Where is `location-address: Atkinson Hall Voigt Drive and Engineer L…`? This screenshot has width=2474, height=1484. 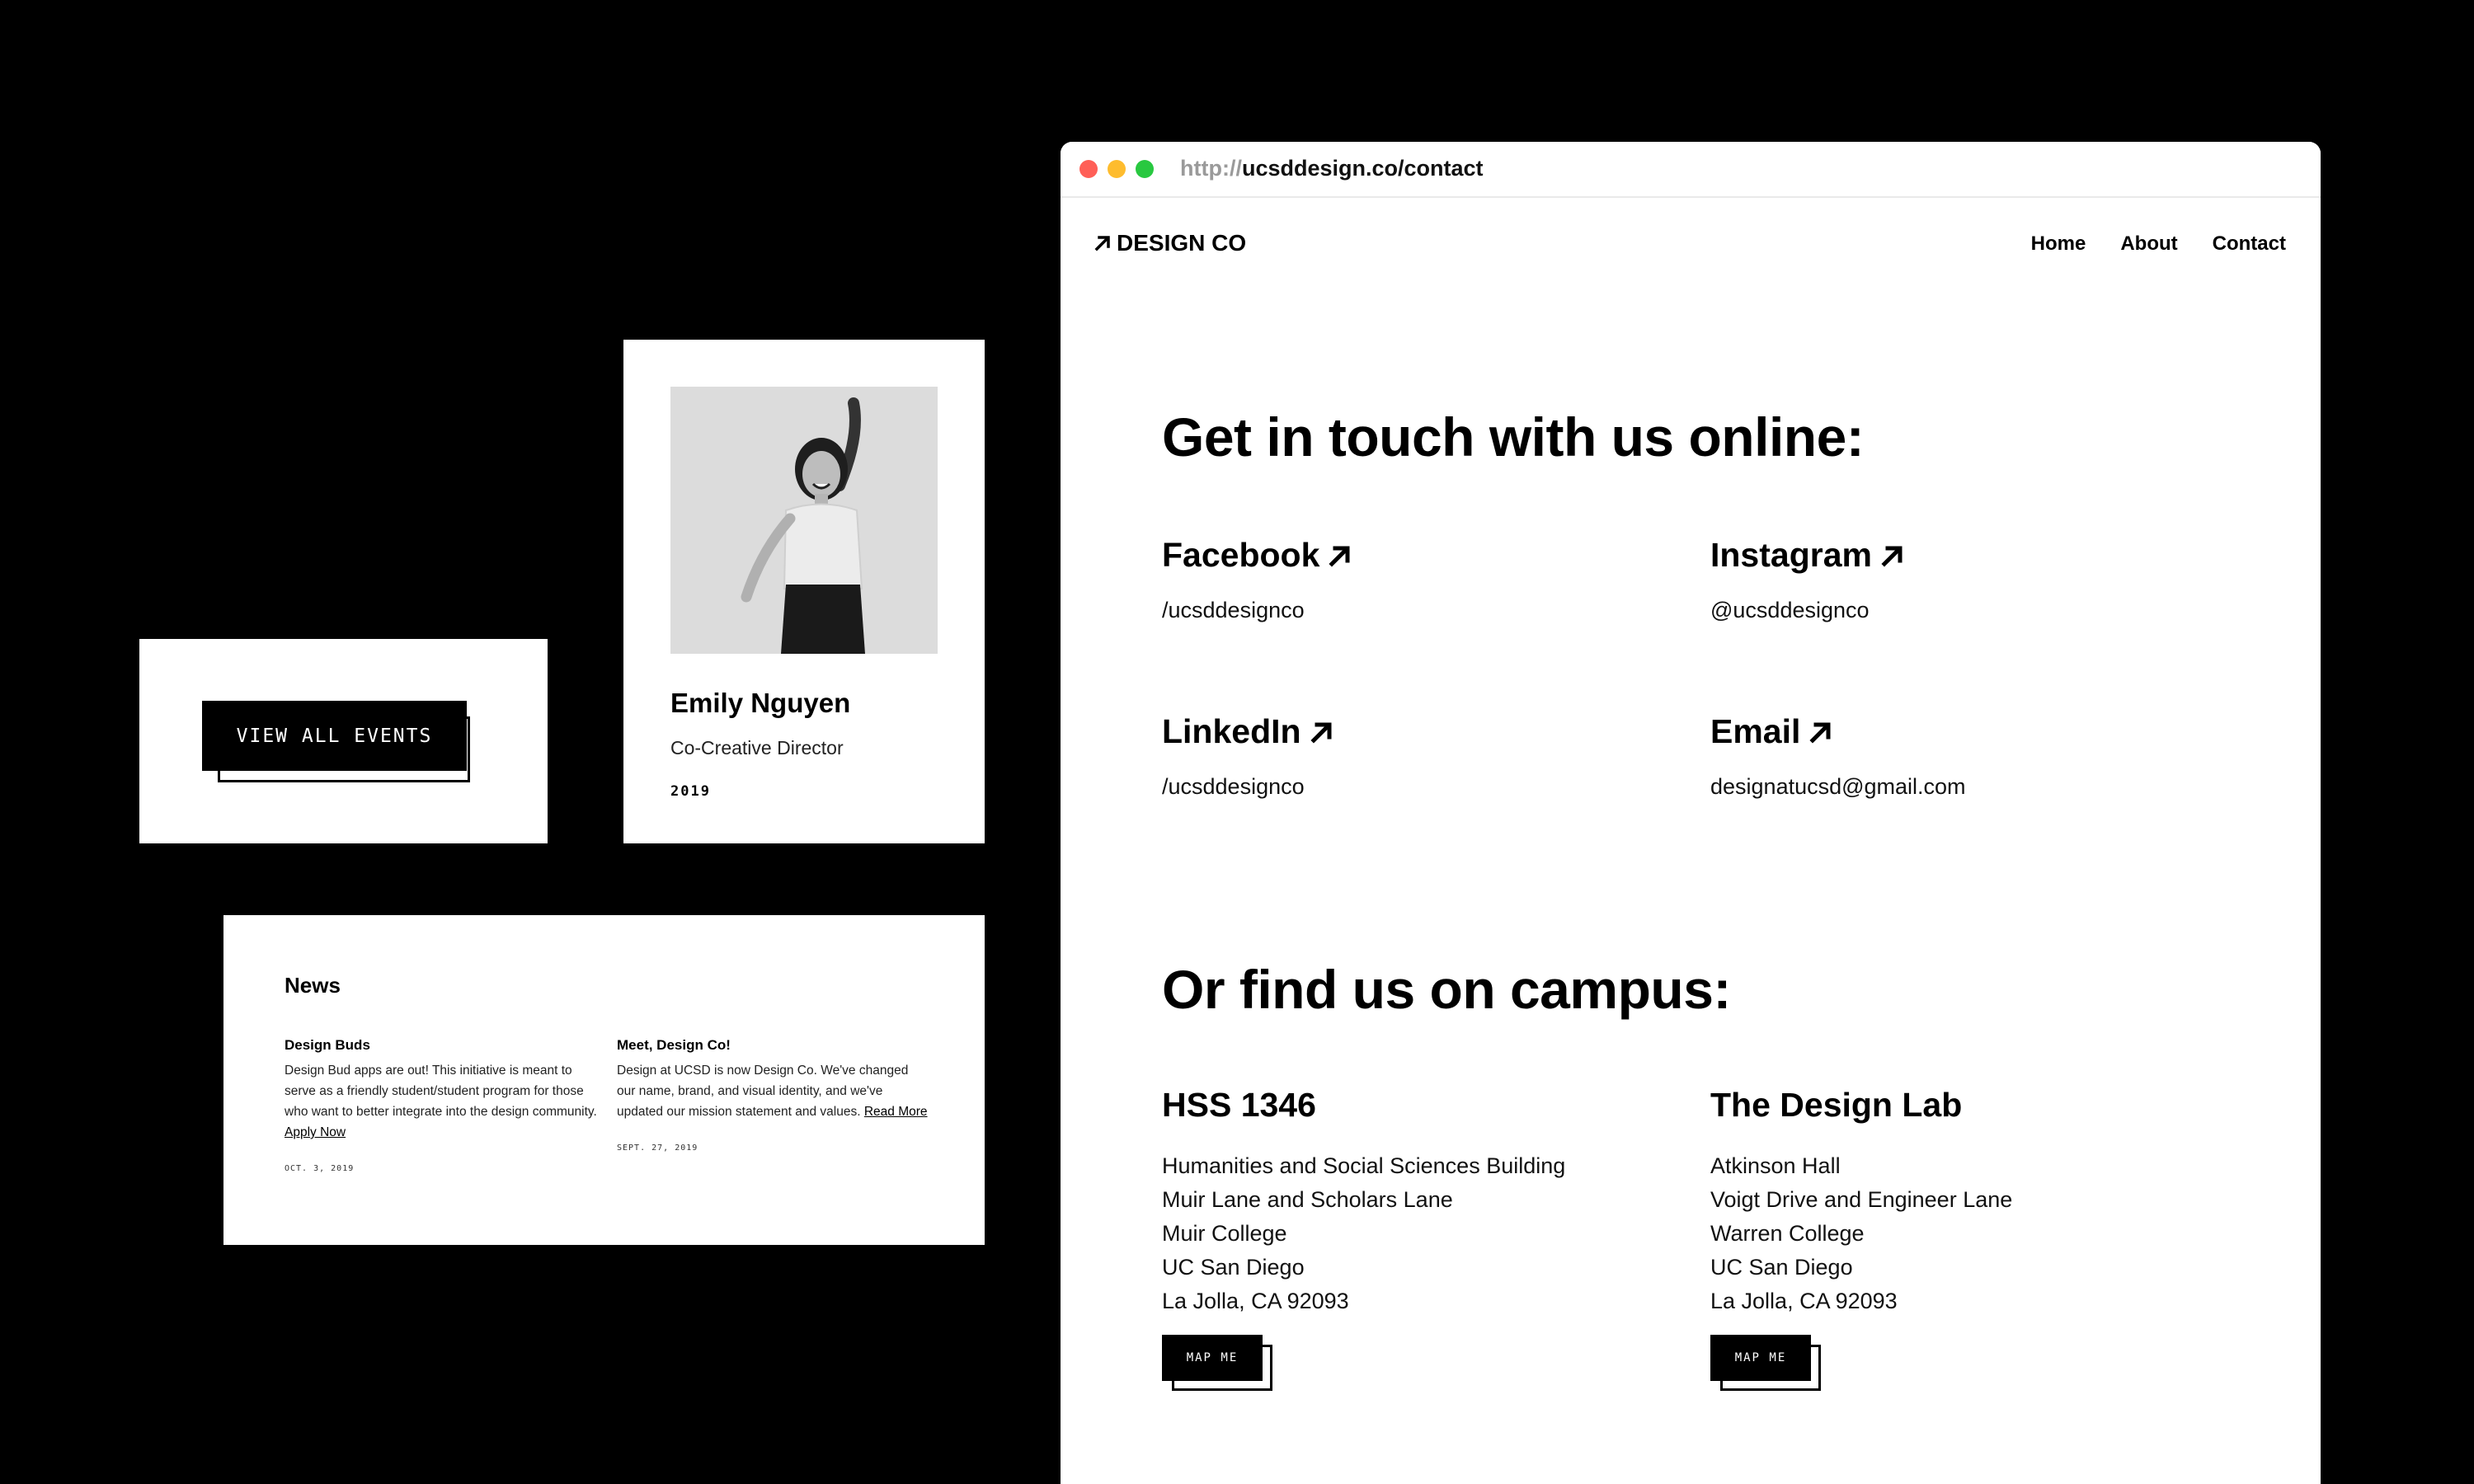 location-address: Atkinson Hall Voigt Drive and Engineer L… is located at coordinates (1861, 1233).